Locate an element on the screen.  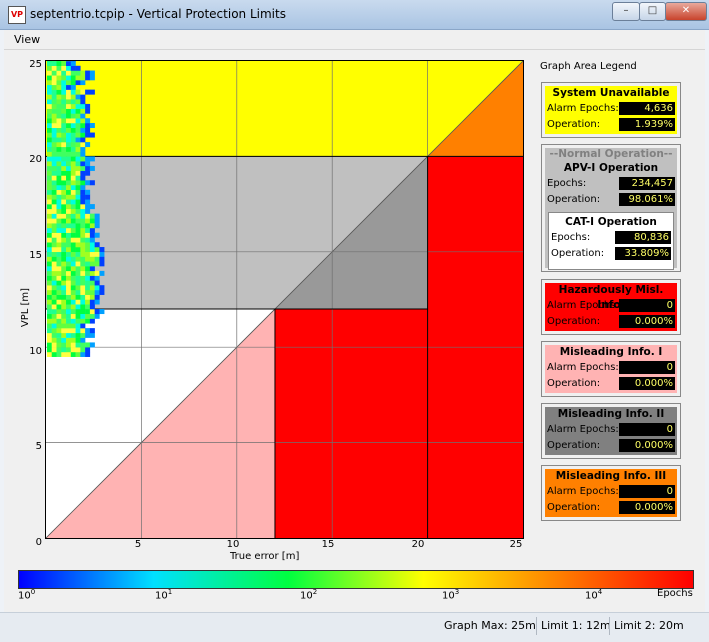
status-separator is located at coordinates (536, 626).